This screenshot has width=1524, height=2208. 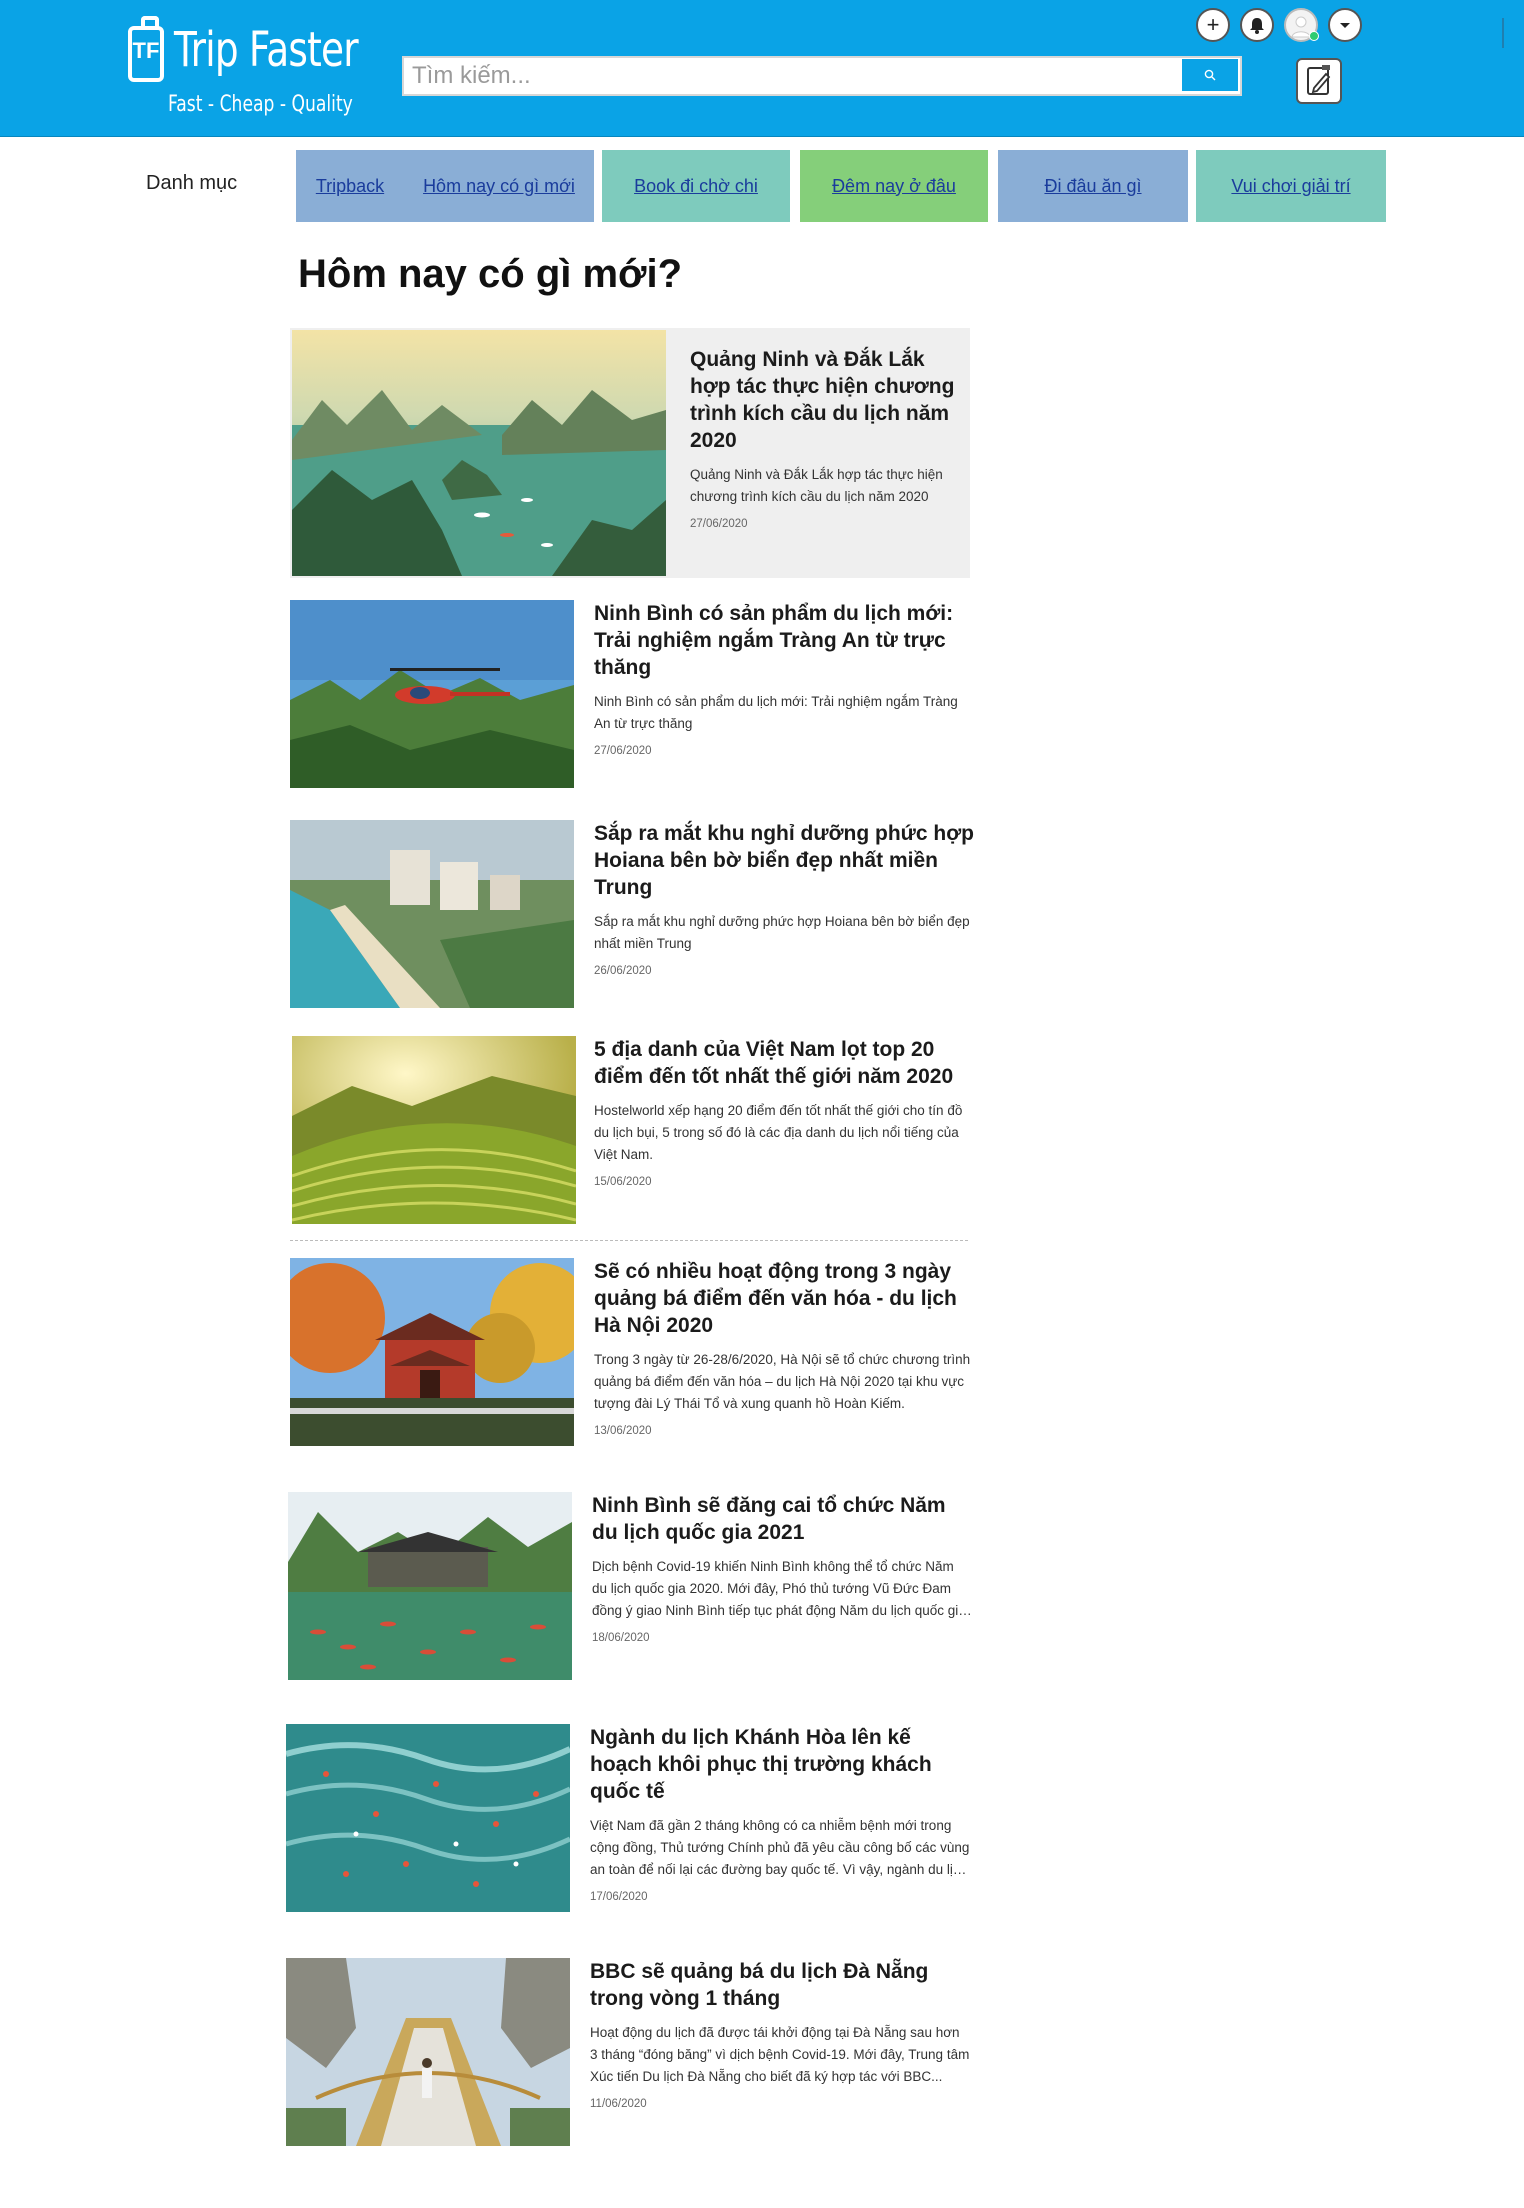 I want to click on tab-di-dau-an-gi: Đi đâu ăn gì, so click(x=1093, y=186).